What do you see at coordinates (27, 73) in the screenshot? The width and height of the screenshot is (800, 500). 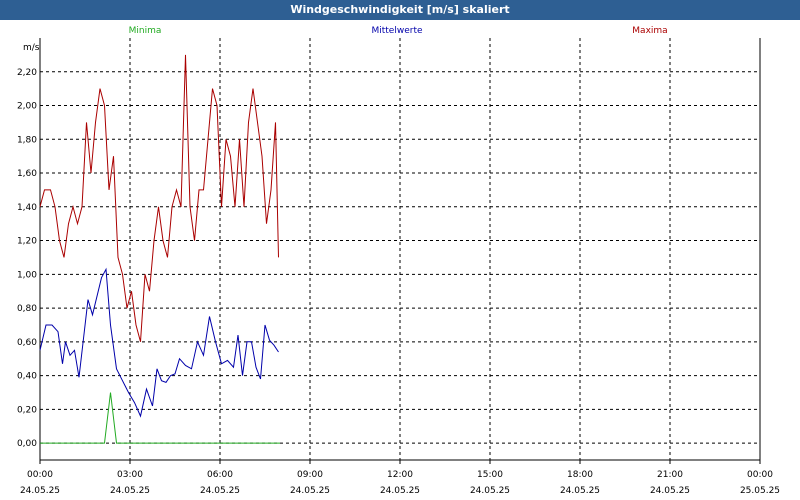 I see `y-tick-label: 2,20` at bounding box center [27, 73].